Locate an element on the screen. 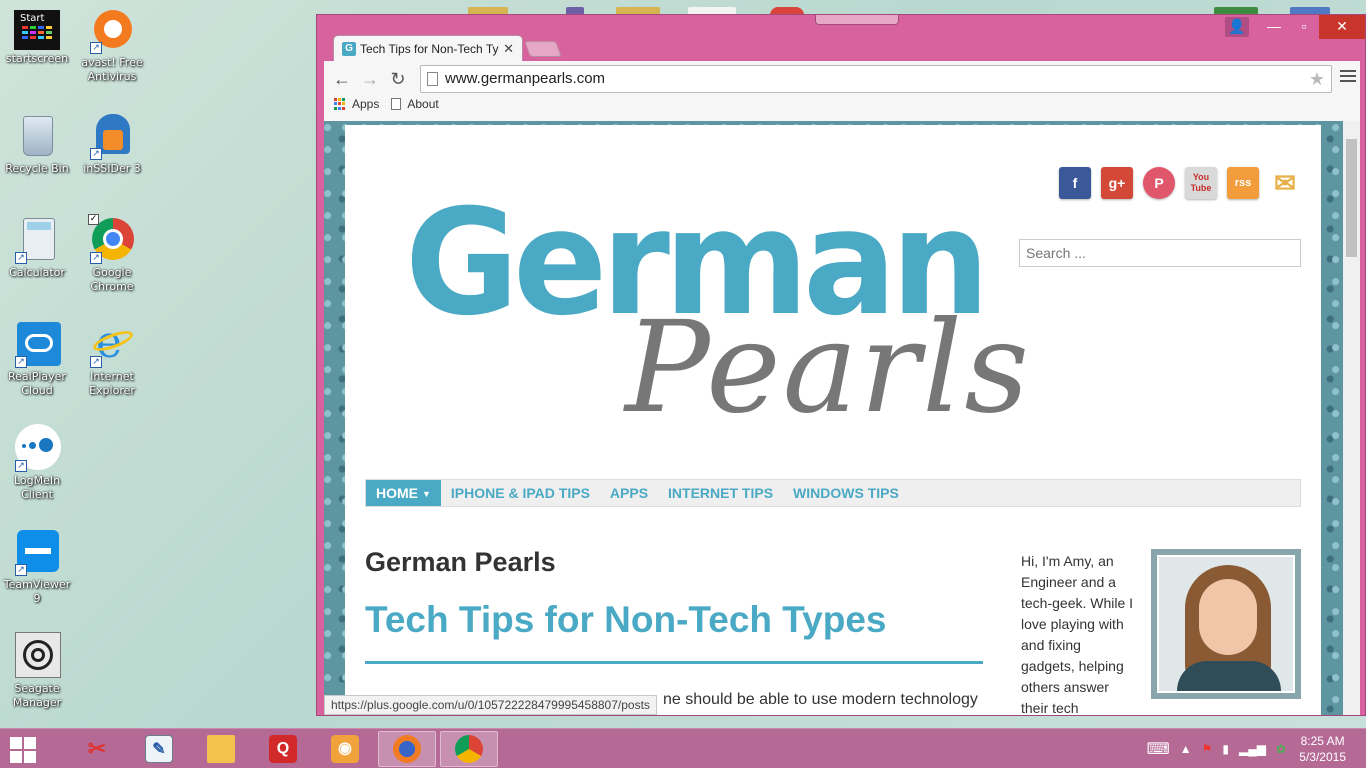  touch-keyboard-icon: ⌨ is located at coordinates (1158, 749).